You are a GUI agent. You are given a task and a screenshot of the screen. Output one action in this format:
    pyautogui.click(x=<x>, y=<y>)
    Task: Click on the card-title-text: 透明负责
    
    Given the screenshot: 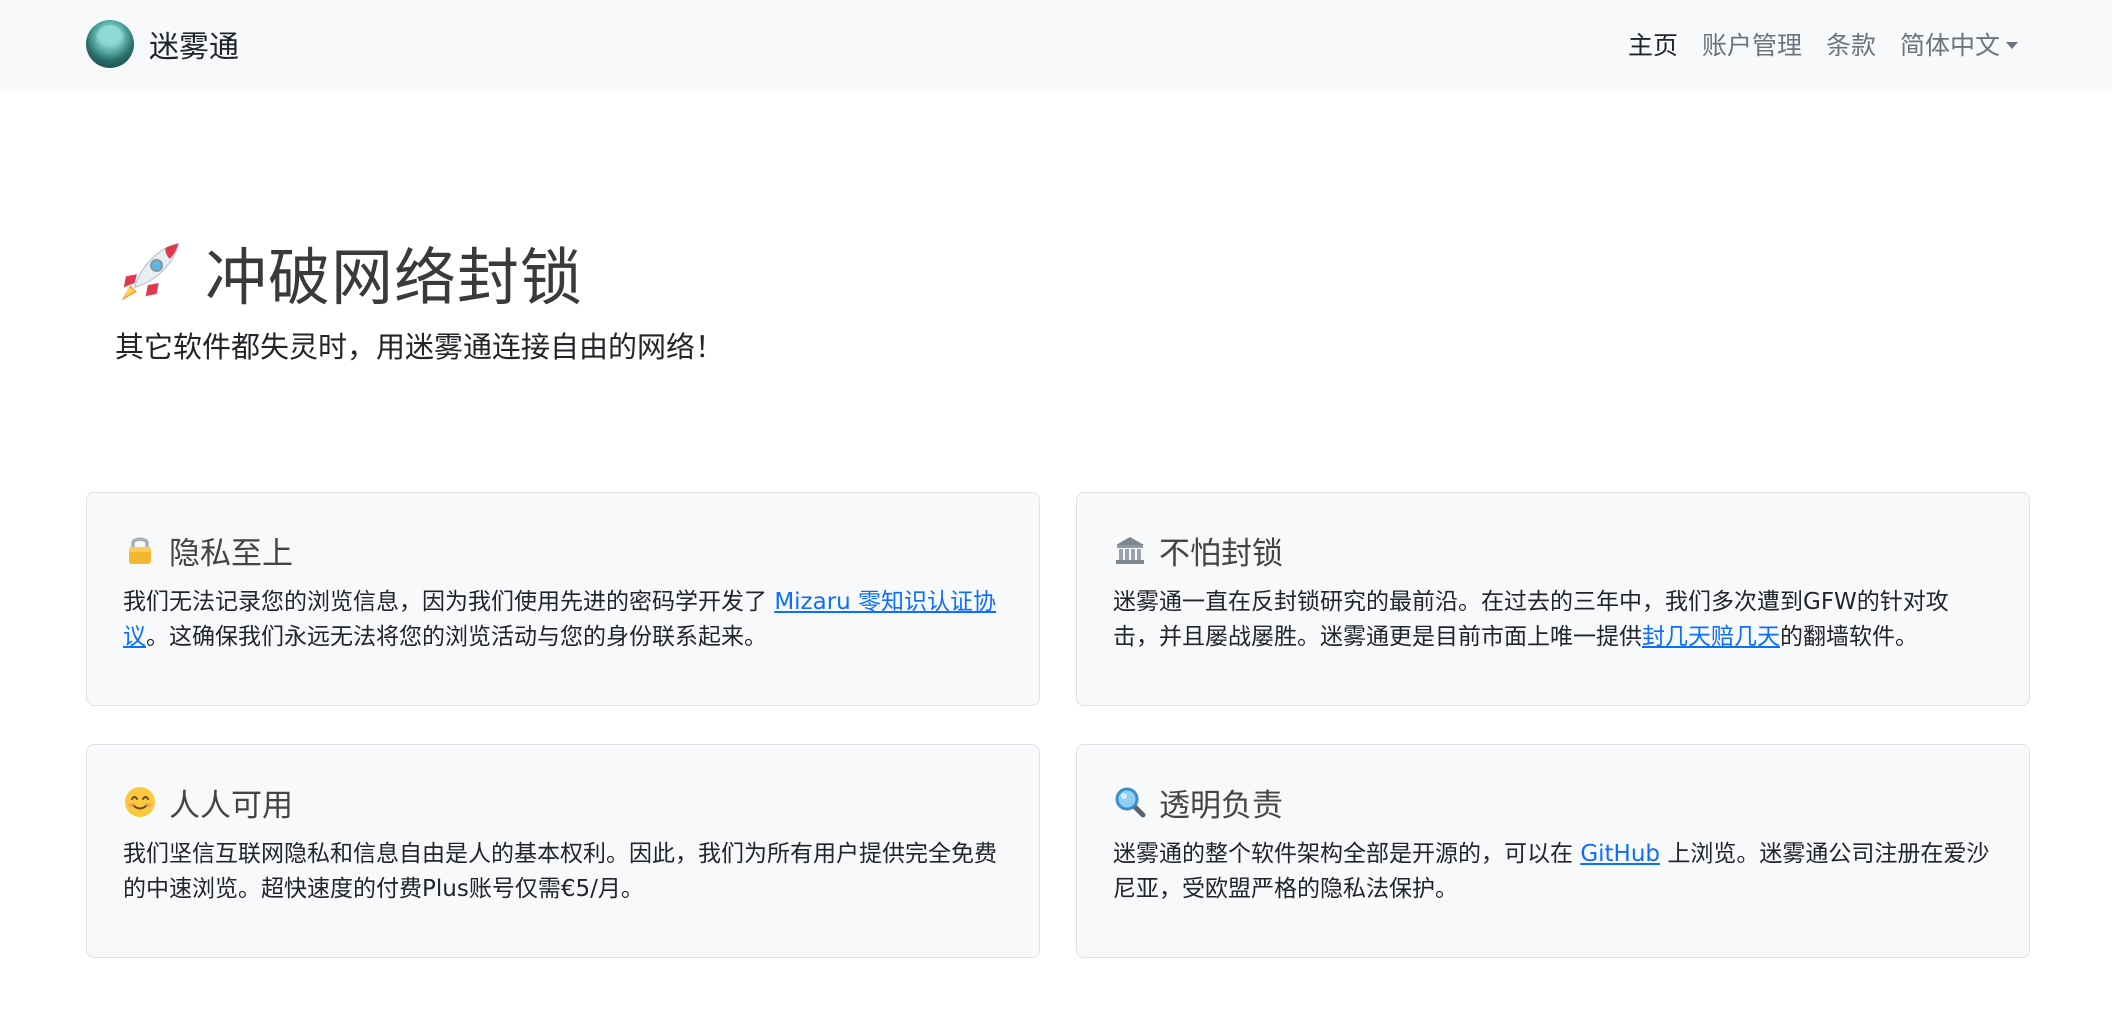 What is the action you would take?
    pyautogui.click(x=1221, y=805)
    